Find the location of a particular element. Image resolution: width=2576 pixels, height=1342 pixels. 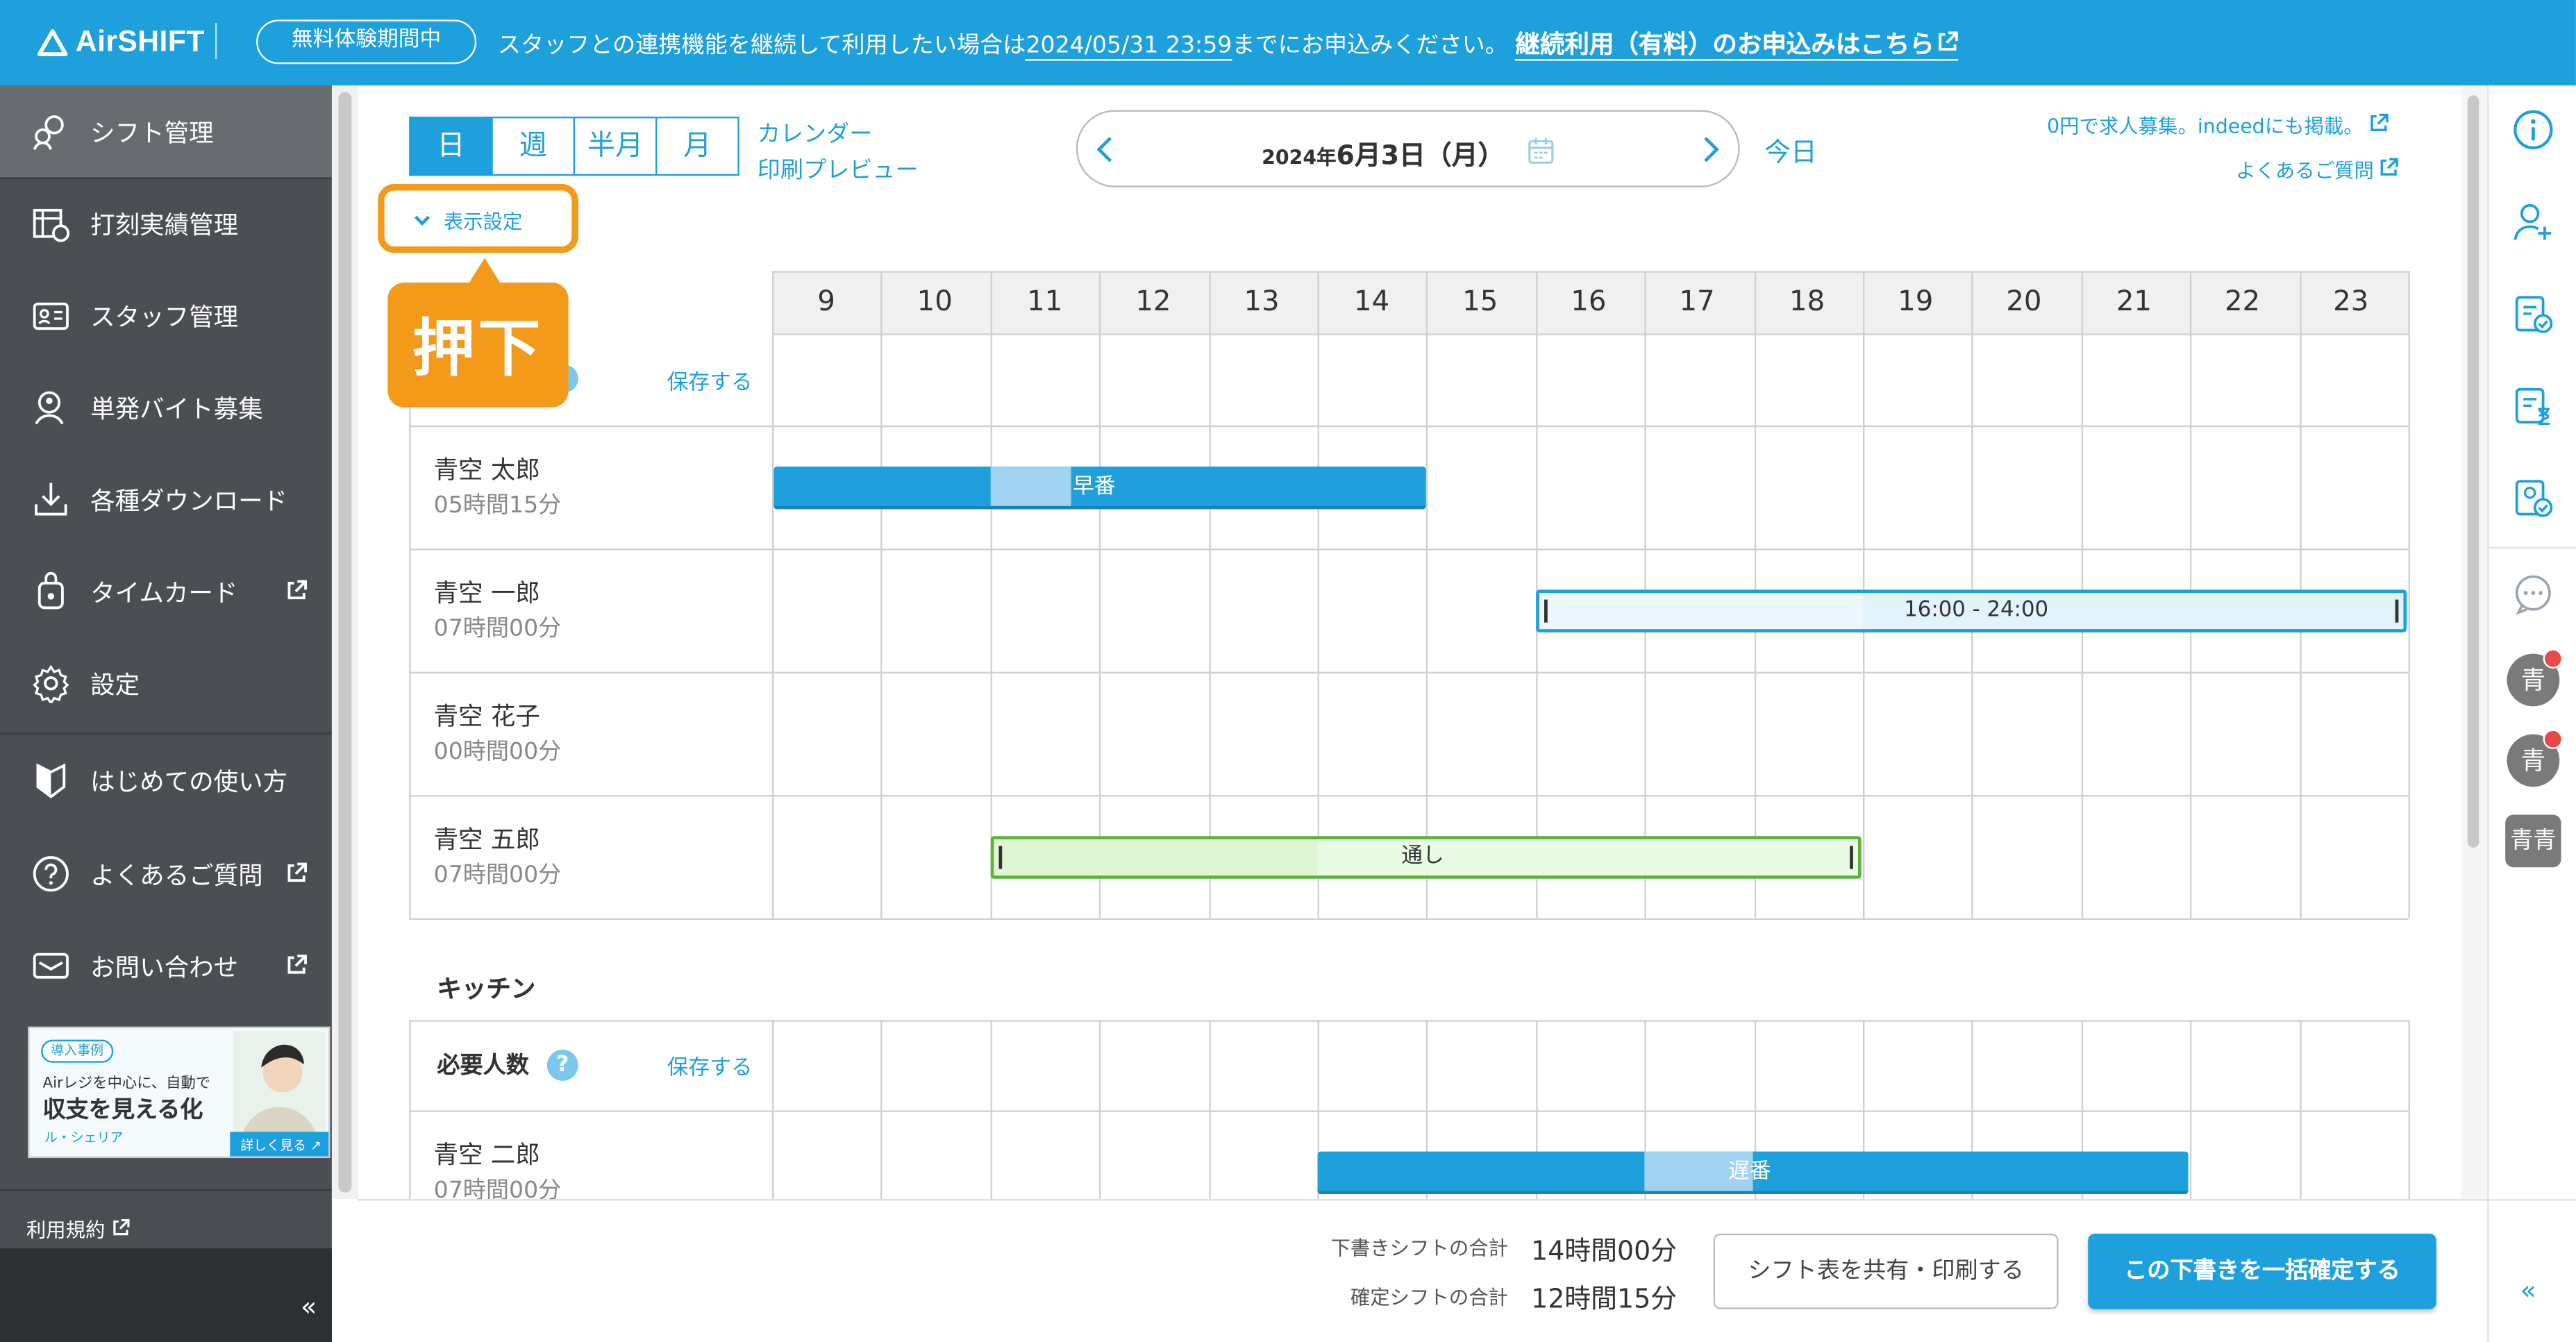

sidebar-item-label: シフト管理 is located at coordinates (152, 133).